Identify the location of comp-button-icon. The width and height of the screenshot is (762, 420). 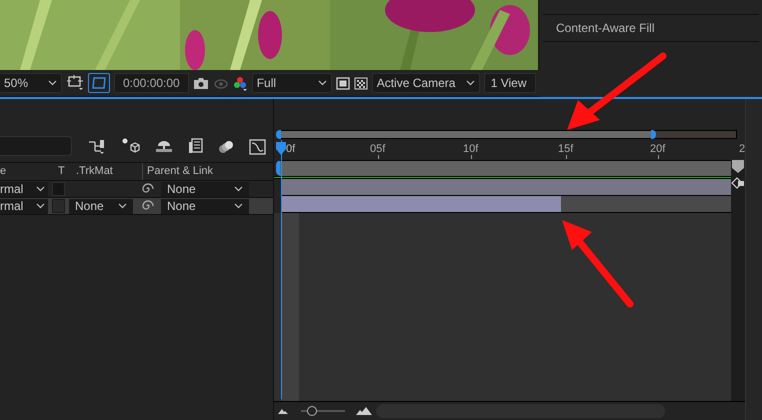
(738, 183).